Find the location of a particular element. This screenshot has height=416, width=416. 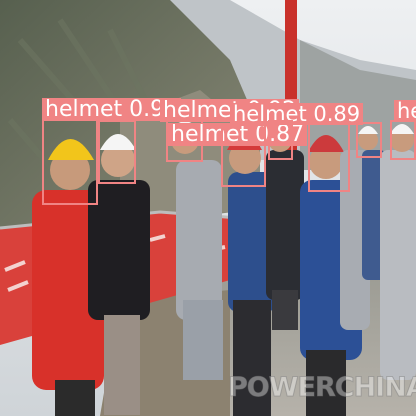

watermark: POWERCHINA is located at coordinates (322, 388).